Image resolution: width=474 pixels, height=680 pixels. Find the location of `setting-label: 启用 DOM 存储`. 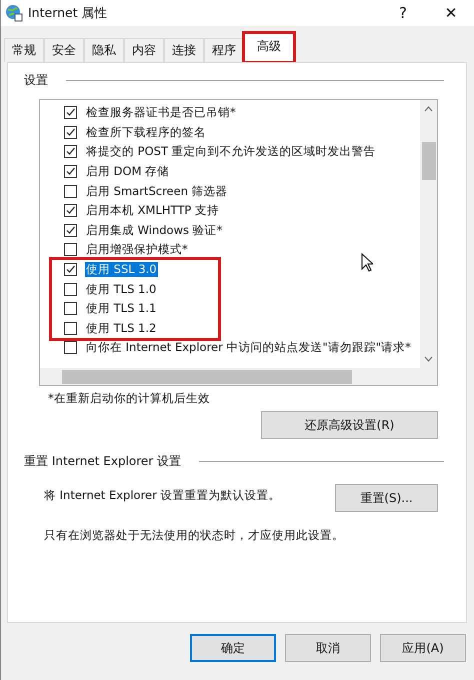

setting-label: 启用 DOM 存储 is located at coordinates (127, 172).